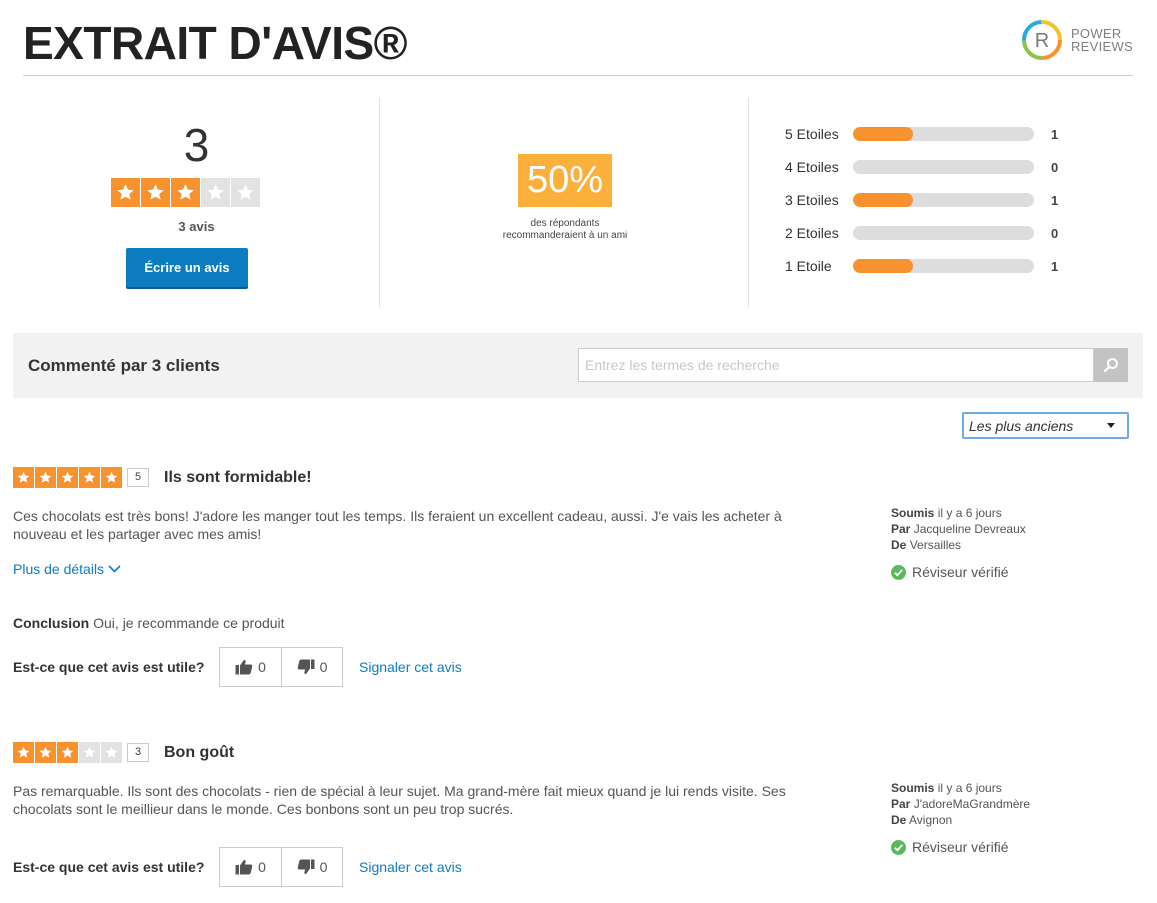  What do you see at coordinates (124, 365) in the screenshot?
I see `reviews-count-heading: Commenté par 3 clients` at bounding box center [124, 365].